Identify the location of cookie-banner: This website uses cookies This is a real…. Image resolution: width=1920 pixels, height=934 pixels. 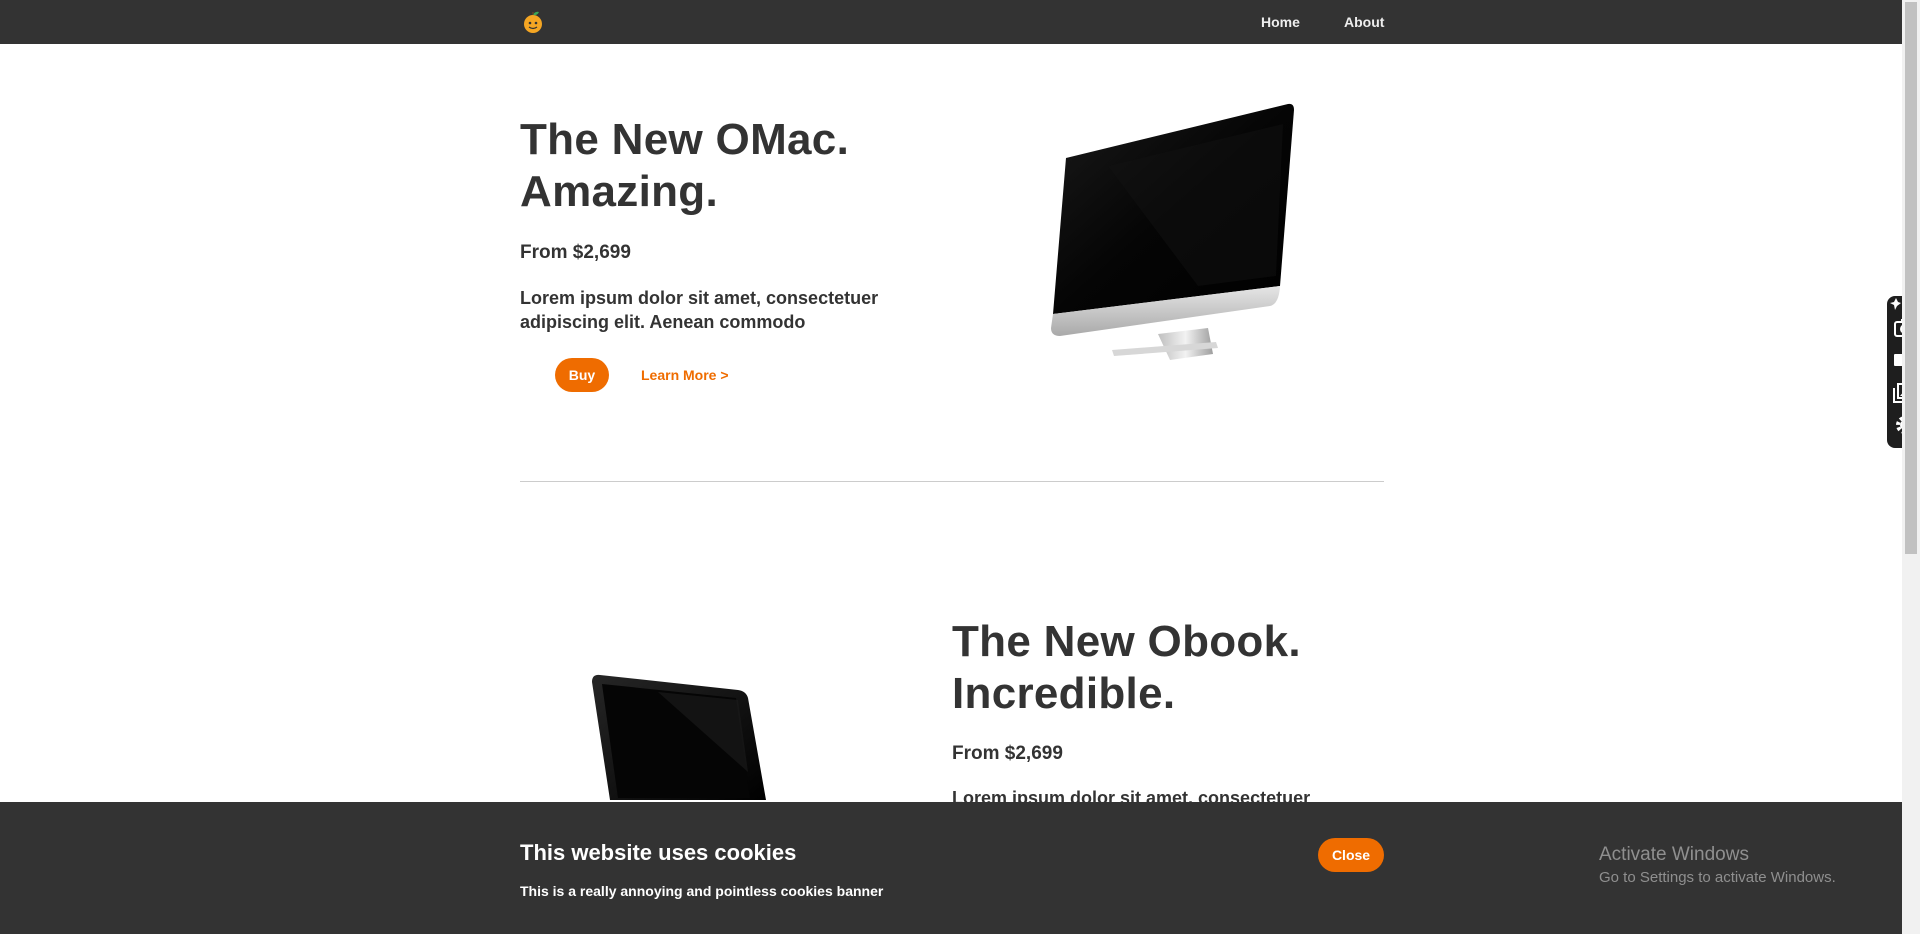
(951, 868).